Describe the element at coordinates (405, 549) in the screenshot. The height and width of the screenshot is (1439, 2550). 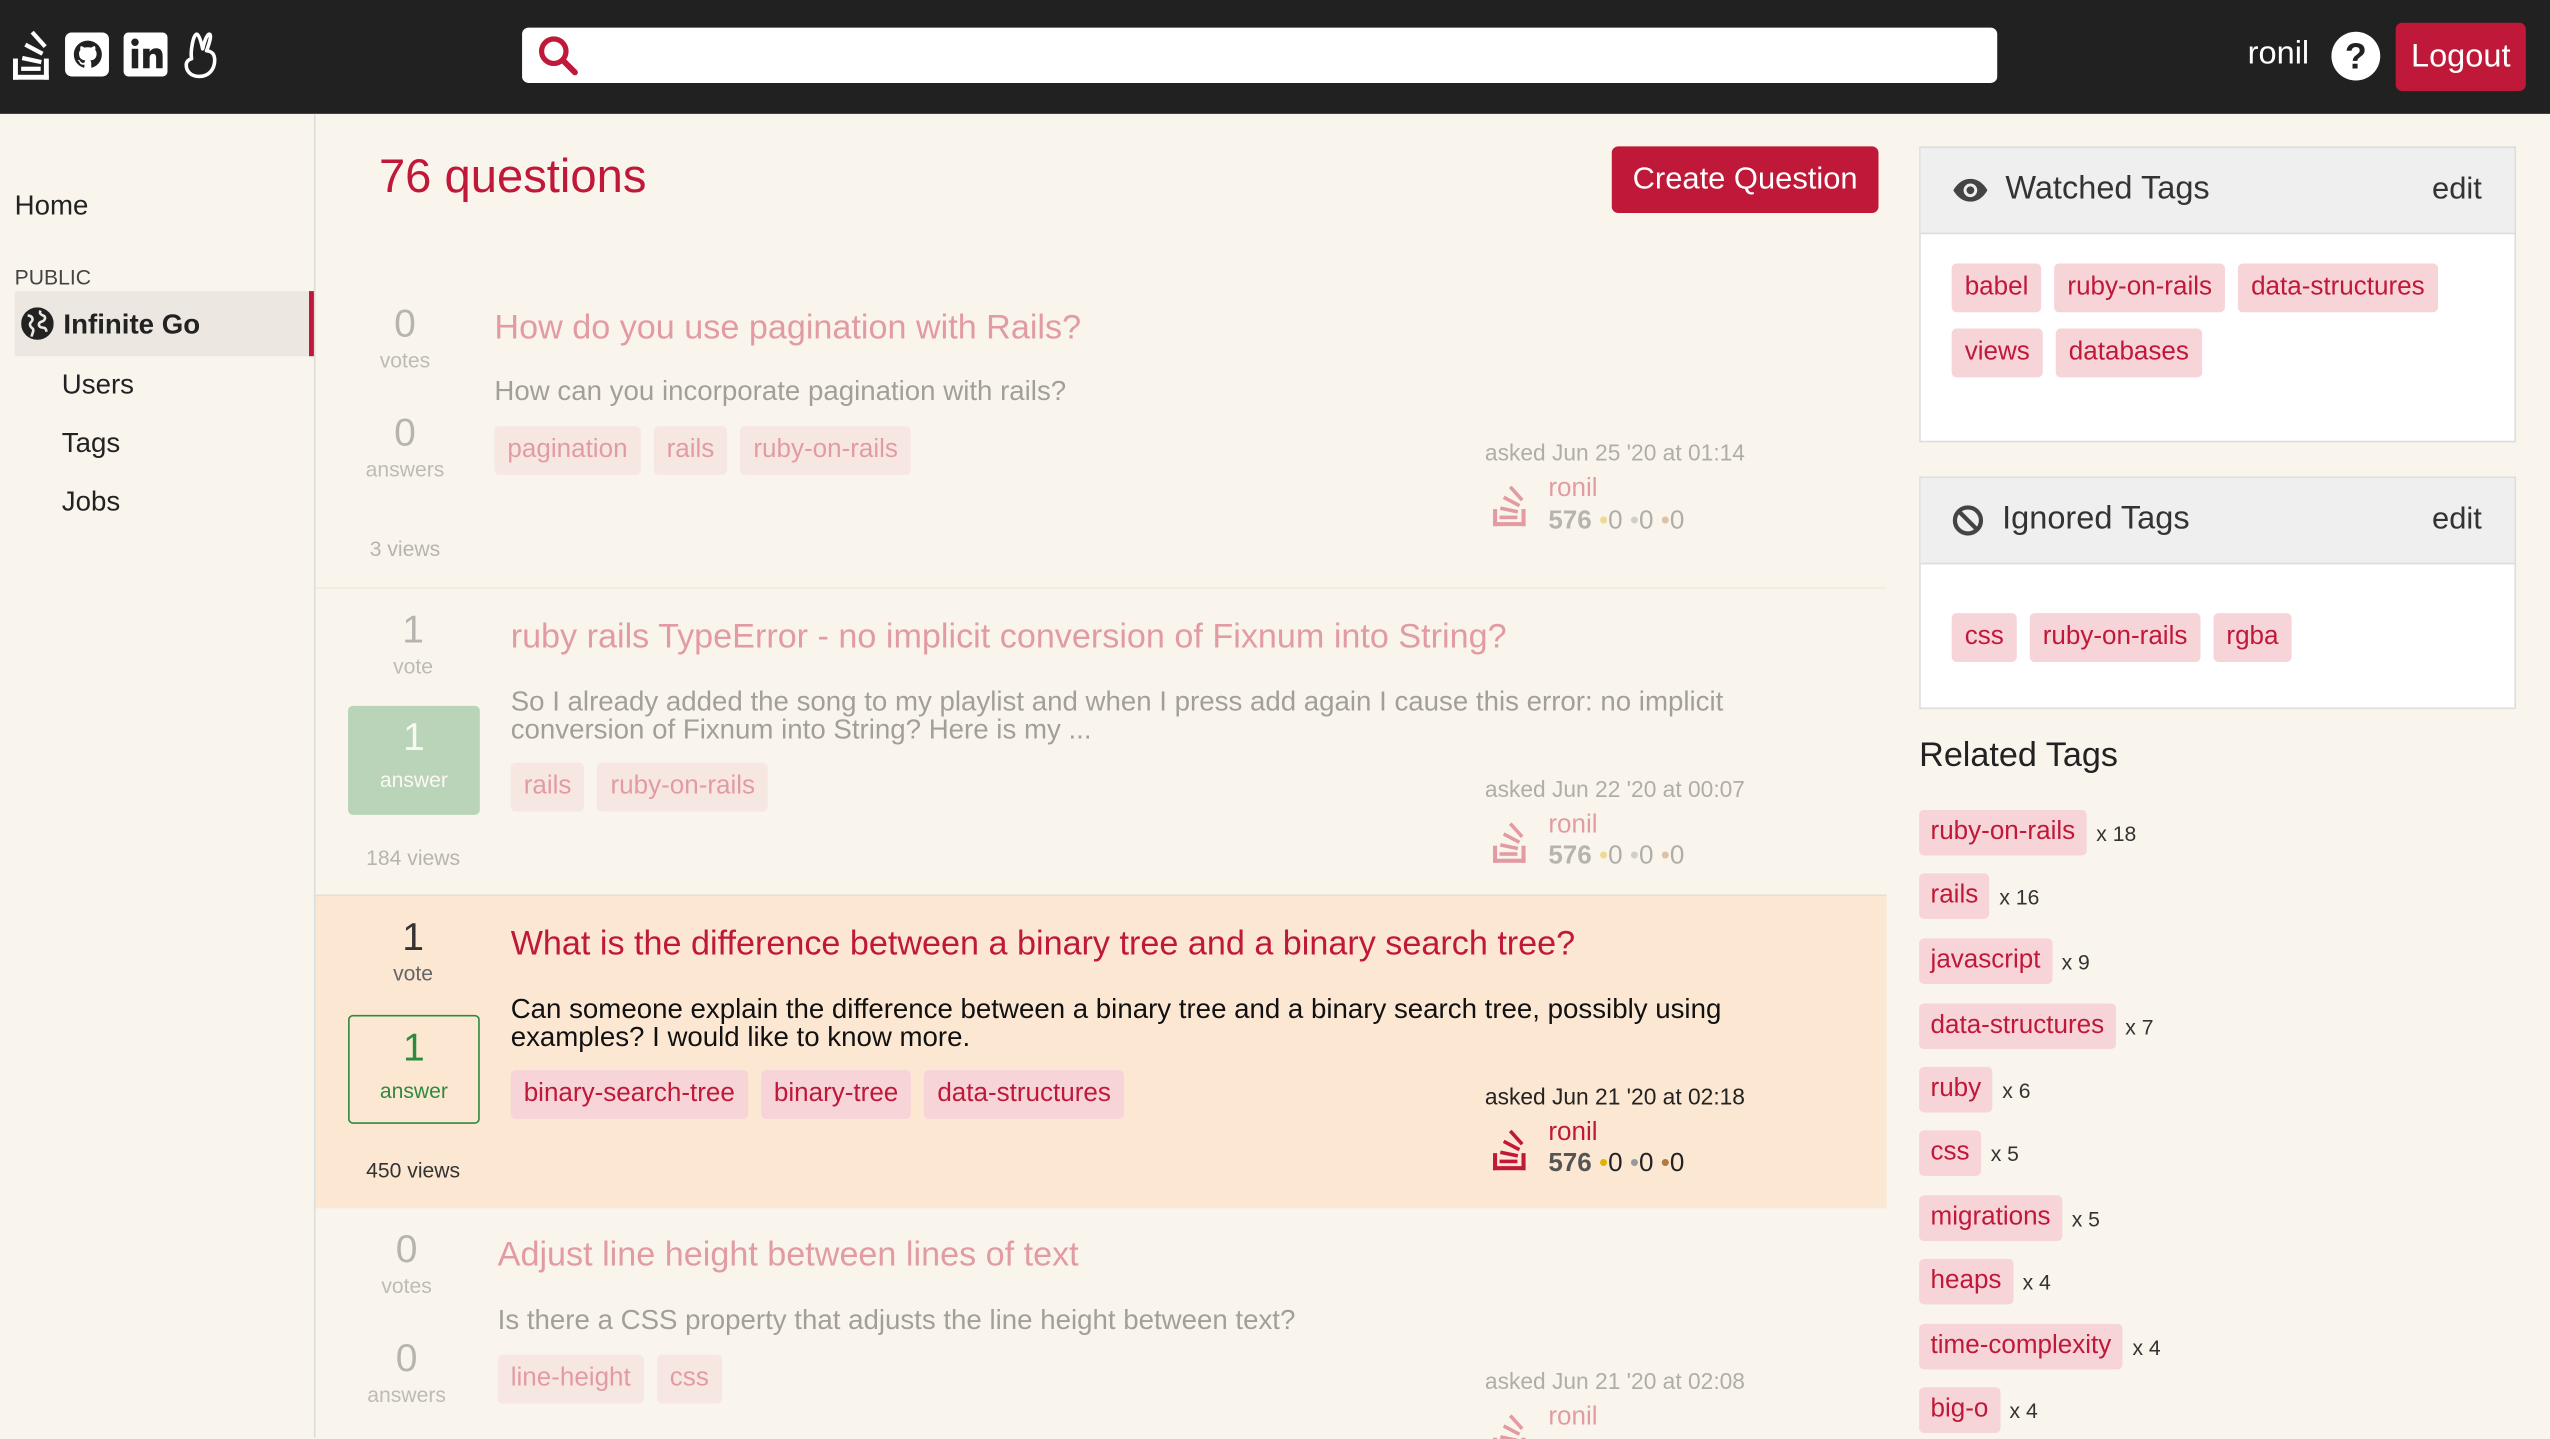
I see `view-count: 3 views` at that location.